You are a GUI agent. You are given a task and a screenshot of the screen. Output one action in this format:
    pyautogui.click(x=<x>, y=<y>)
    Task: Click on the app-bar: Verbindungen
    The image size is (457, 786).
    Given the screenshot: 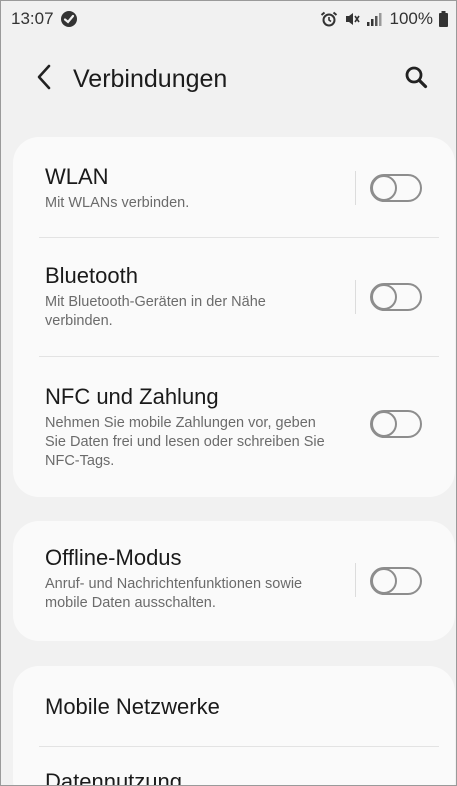 What is the action you would take?
    pyautogui.click(x=228, y=79)
    